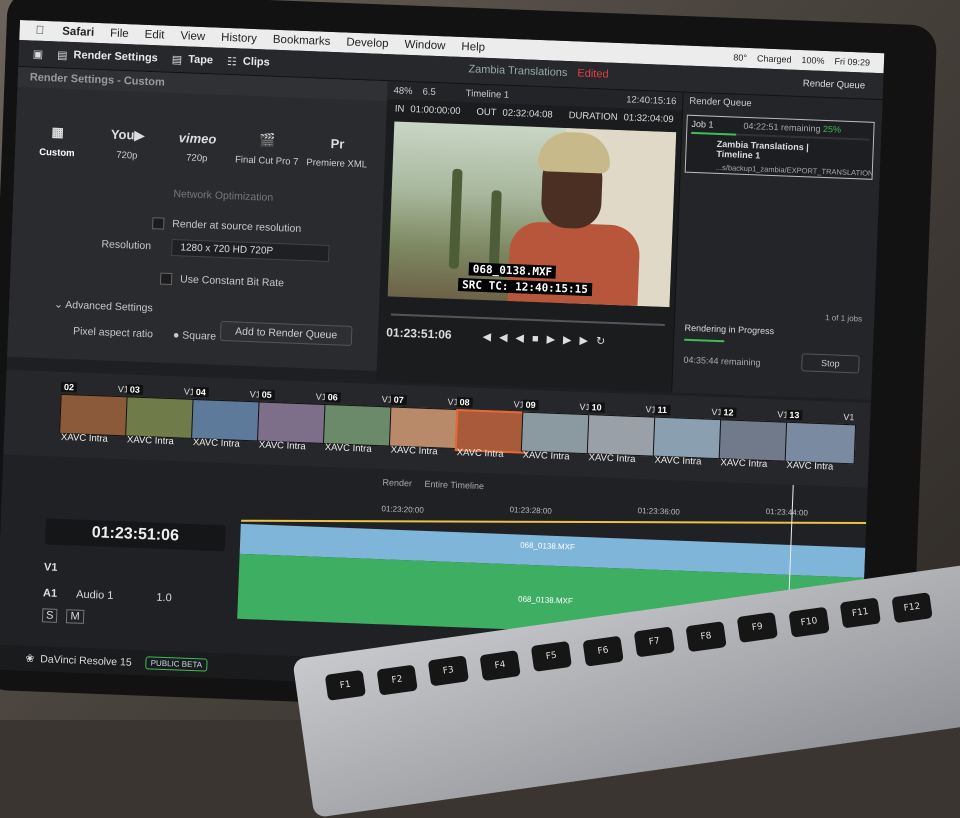  What do you see at coordinates (532, 214) in the screenshot?
I see `video-frame: 068_0138.MXF SRC TC: 12:40:15:15` at bounding box center [532, 214].